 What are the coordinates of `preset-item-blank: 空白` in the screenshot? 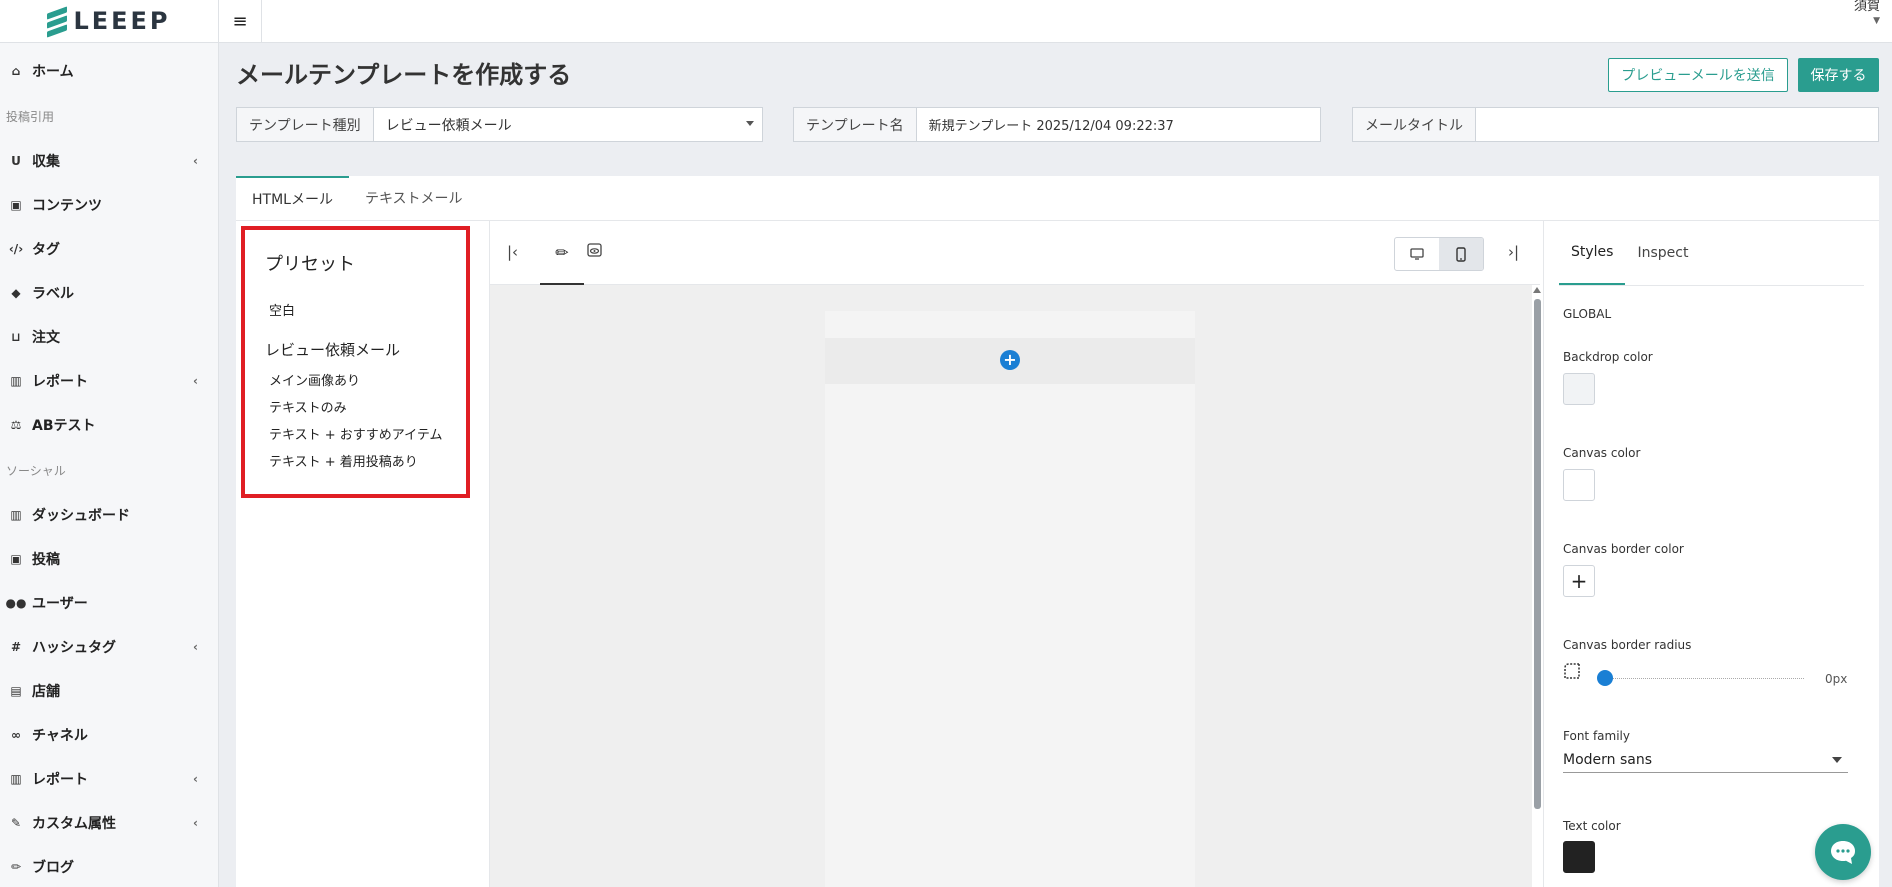 It's located at (355, 309).